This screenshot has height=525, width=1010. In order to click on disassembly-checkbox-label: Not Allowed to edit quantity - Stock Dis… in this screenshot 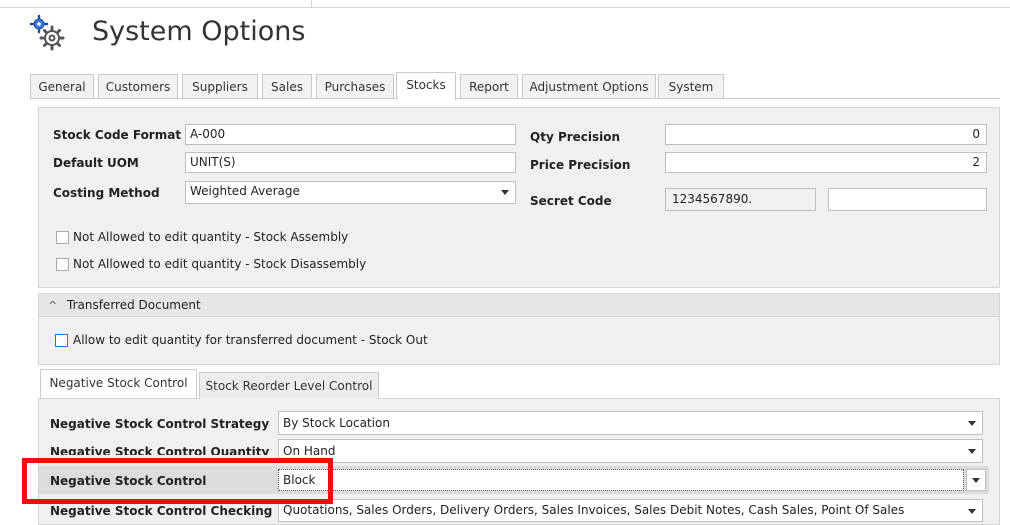, I will do `click(220, 264)`.